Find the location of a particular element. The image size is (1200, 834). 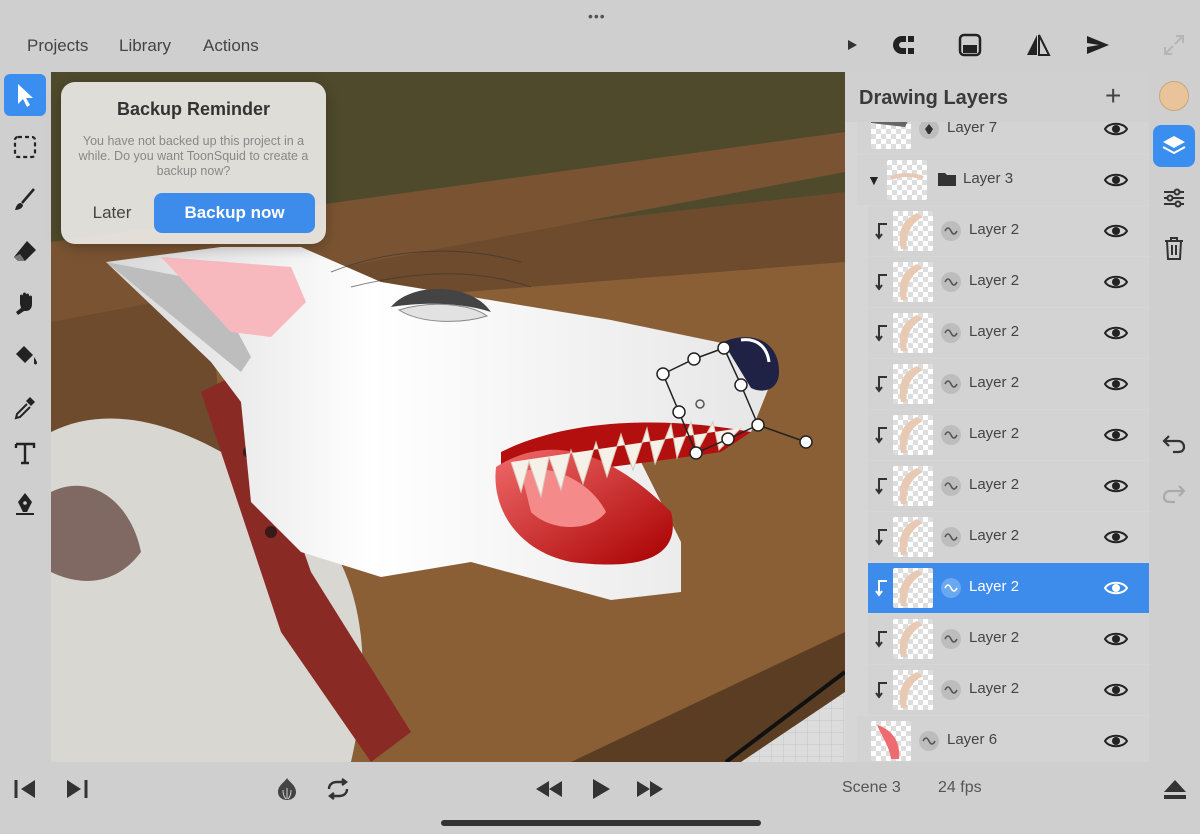

previous-frame-icon is located at coordinates (25, 789).